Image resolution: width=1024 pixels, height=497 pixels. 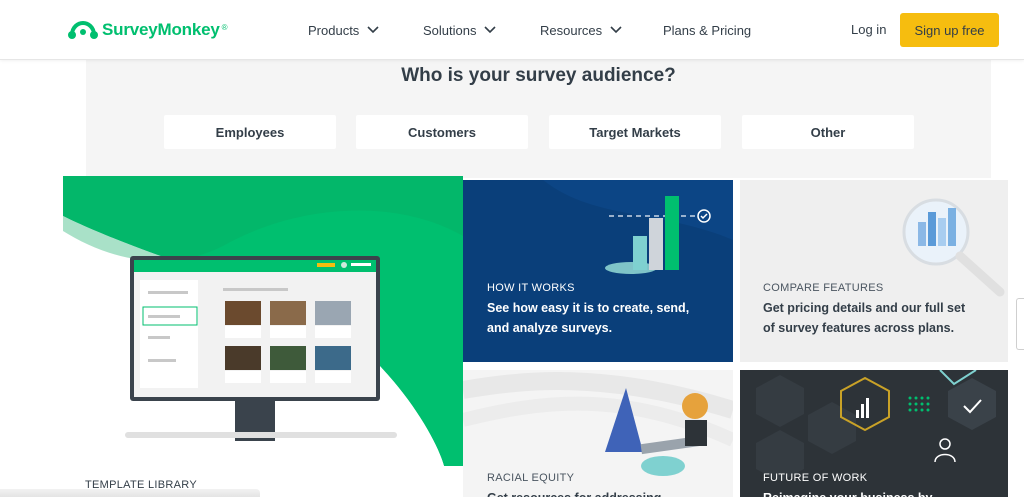 What do you see at coordinates (828, 132) in the screenshot?
I see `audience-option-other: Other` at bounding box center [828, 132].